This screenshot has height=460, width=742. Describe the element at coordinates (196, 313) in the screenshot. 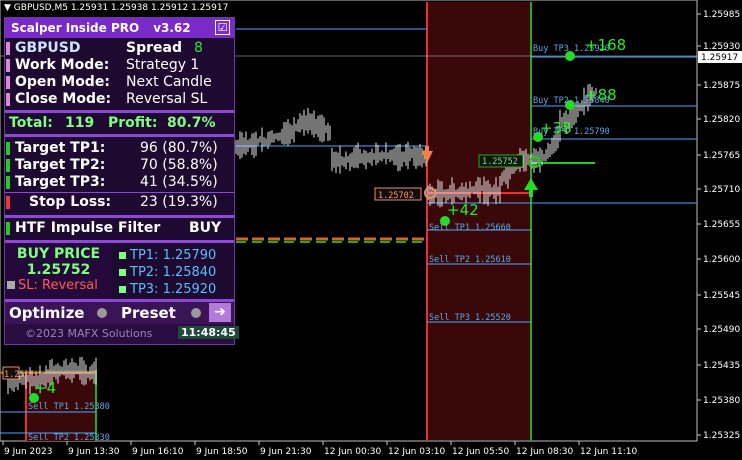

I see `preset-toggle-icon` at that location.